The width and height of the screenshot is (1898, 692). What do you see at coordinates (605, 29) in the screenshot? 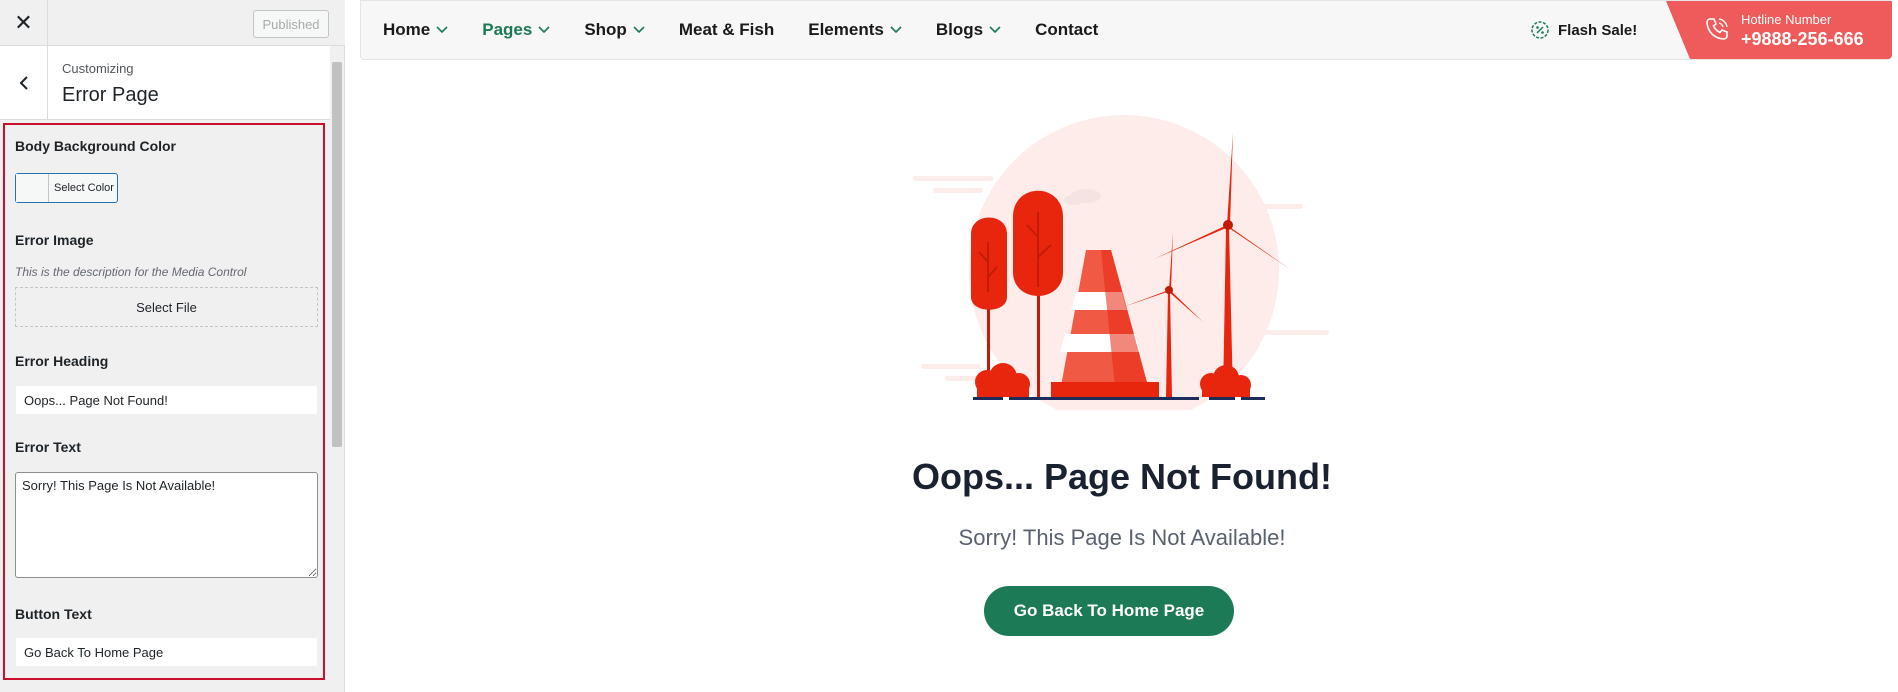
I see `nav-item-label: Shop` at bounding box center [605, 29].